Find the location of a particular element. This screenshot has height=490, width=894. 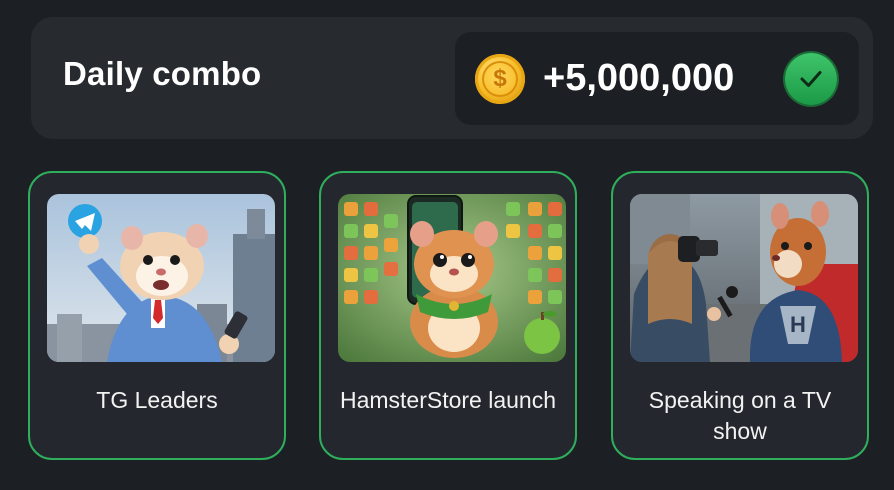

card-image-hamster-businessman is located at coordinates (161, 278).